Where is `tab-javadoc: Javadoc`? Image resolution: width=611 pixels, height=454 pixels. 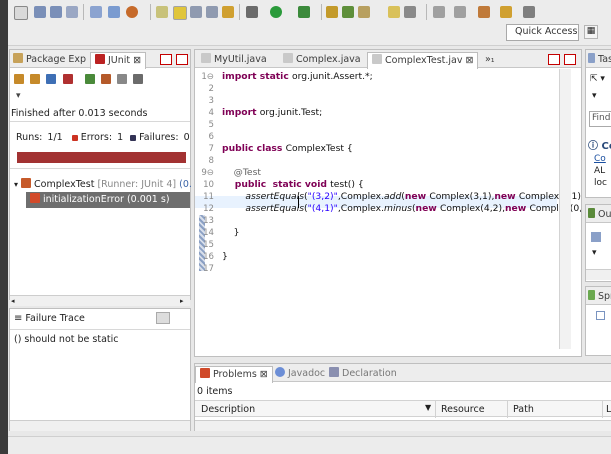
tab-javadoc: Javadoc is located at coordinates (300, 374).